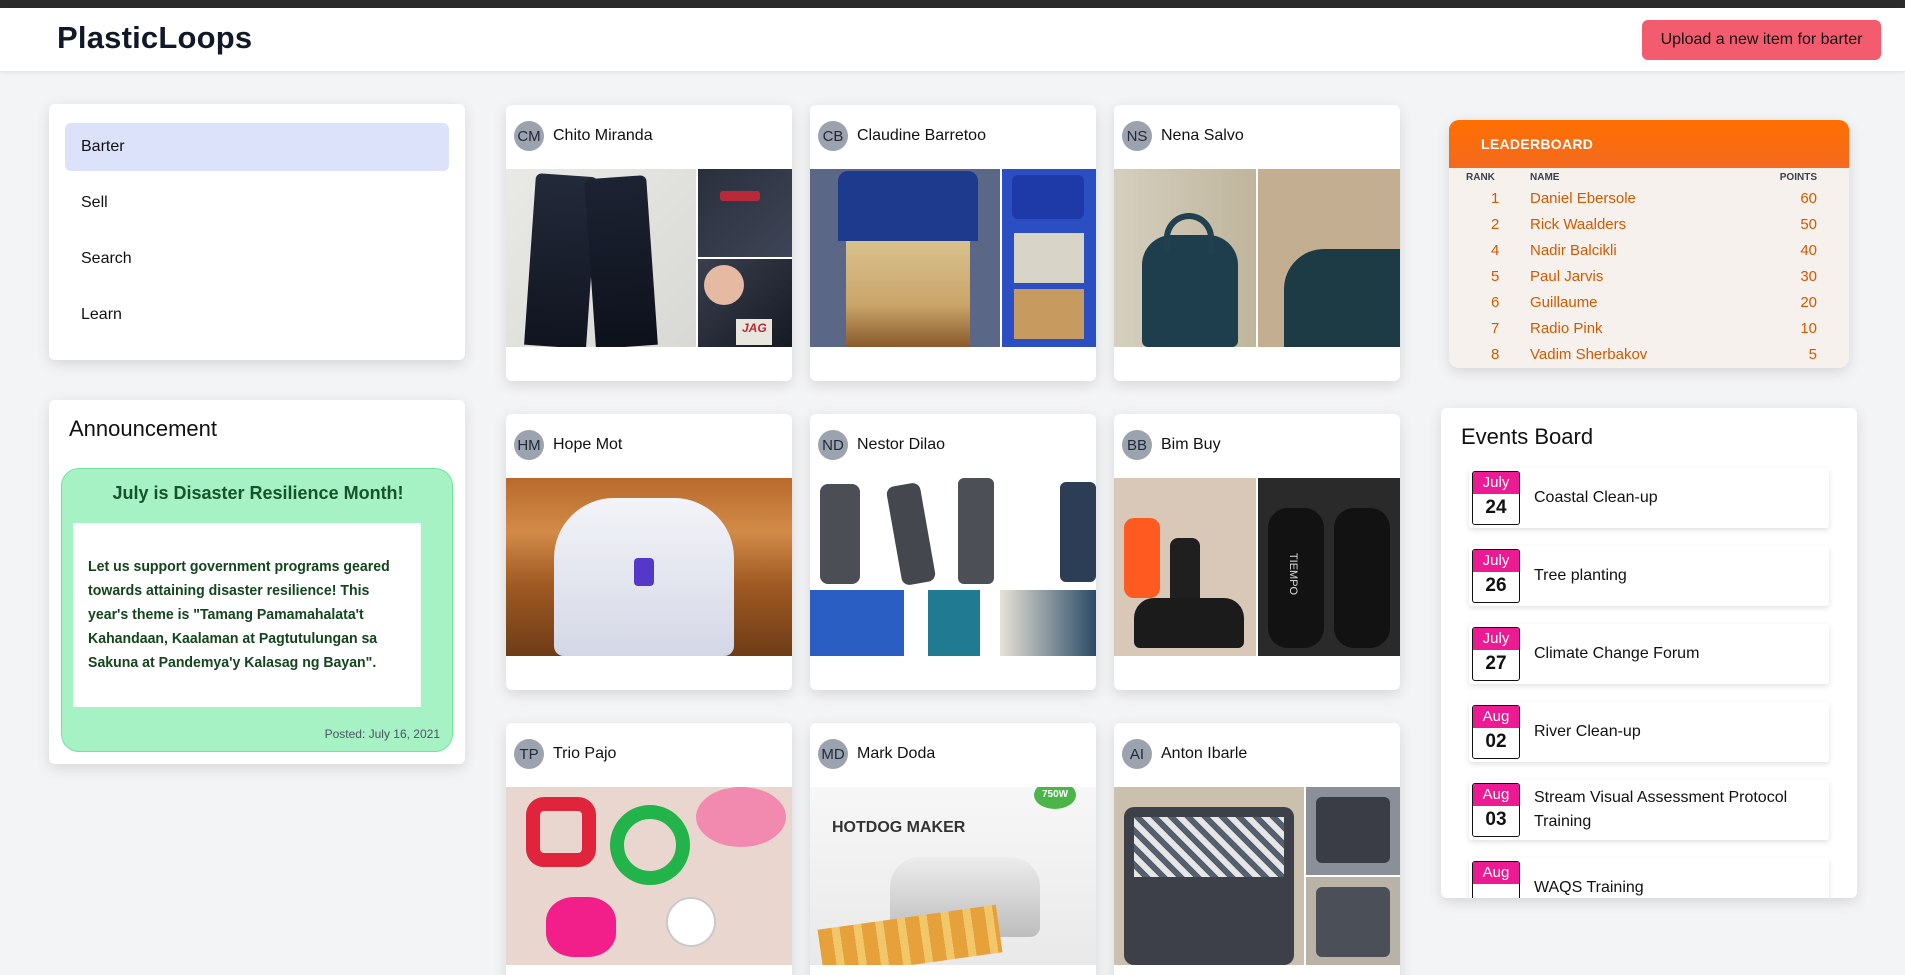 The width and height of the screenshot is (1905, 975). I want to click on leader-points: 50, so click(1808, 224).